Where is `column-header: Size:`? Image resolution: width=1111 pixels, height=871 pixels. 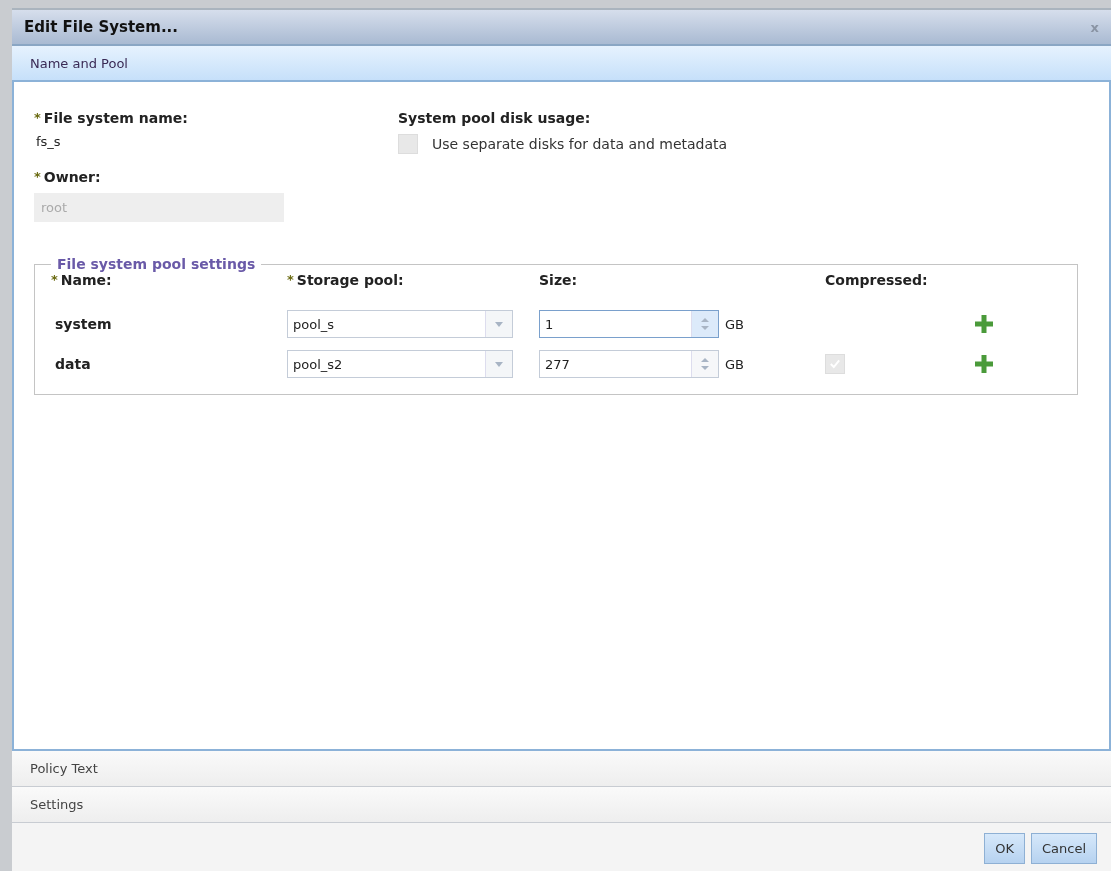
column-header: Size: is located at coordinates (558, 280).